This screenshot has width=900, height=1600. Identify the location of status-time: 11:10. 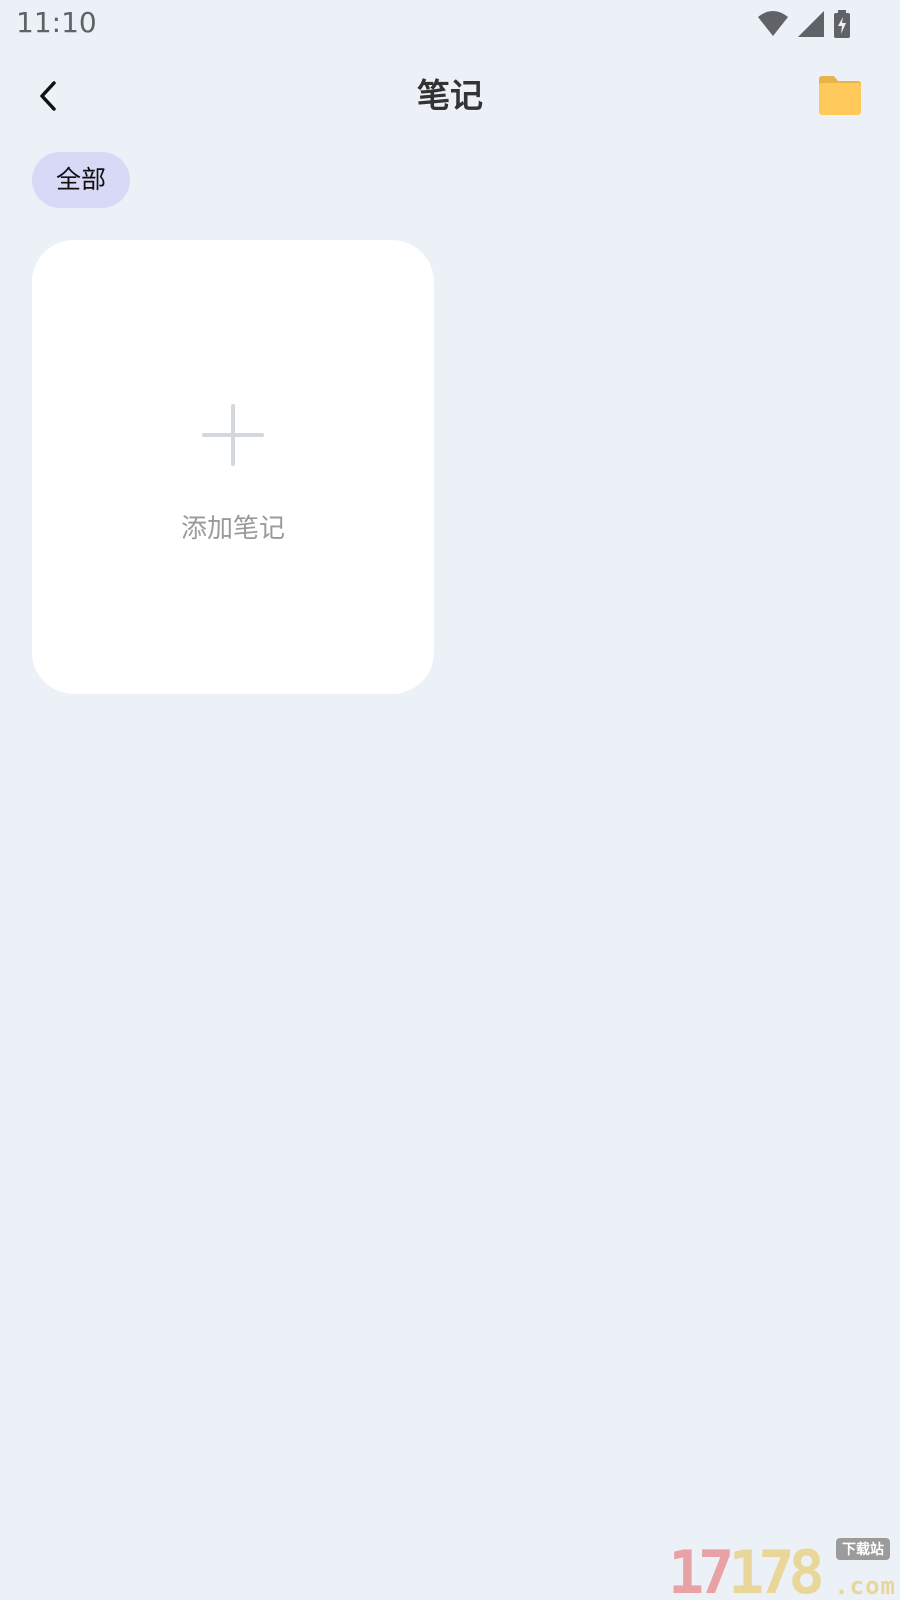
(56, 22).